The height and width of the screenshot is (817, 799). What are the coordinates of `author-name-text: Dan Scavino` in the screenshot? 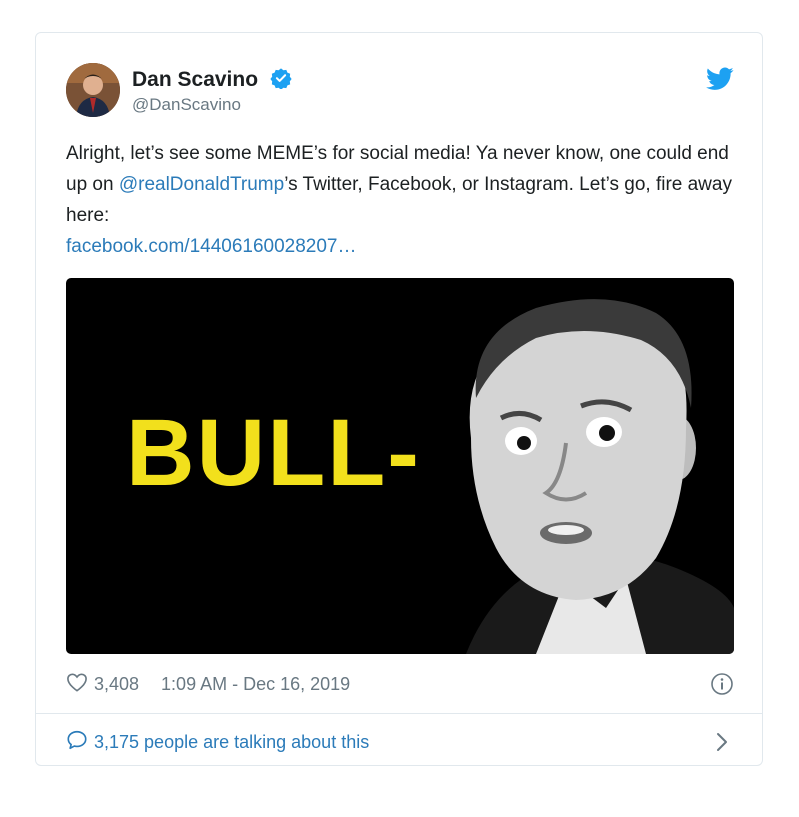 It's located at (195, 79).